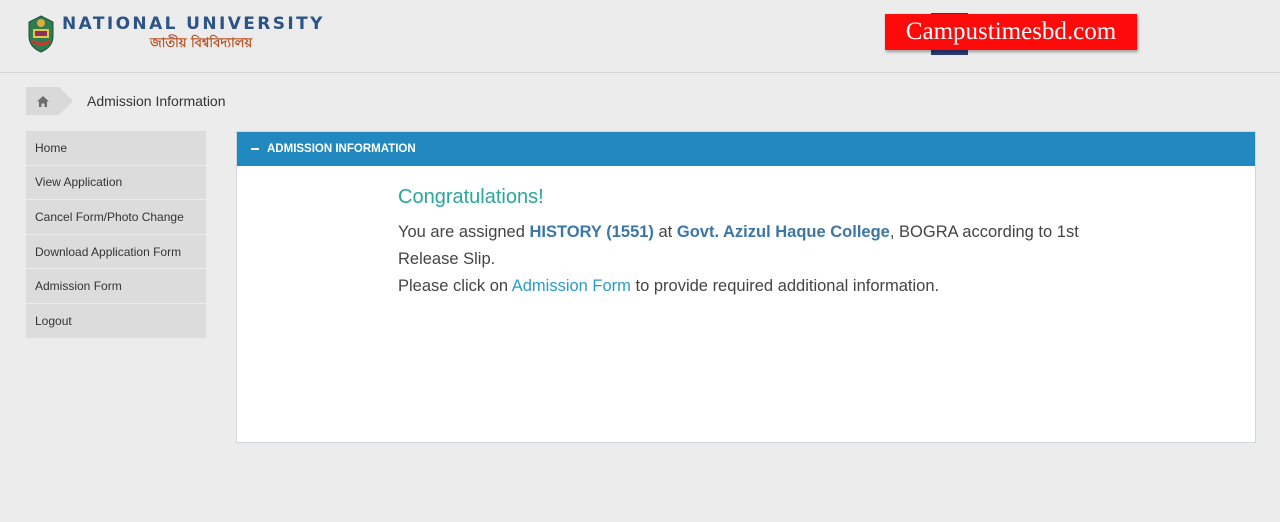  I want to click on sidebar-item-logout: Logout, so click(116, 321).